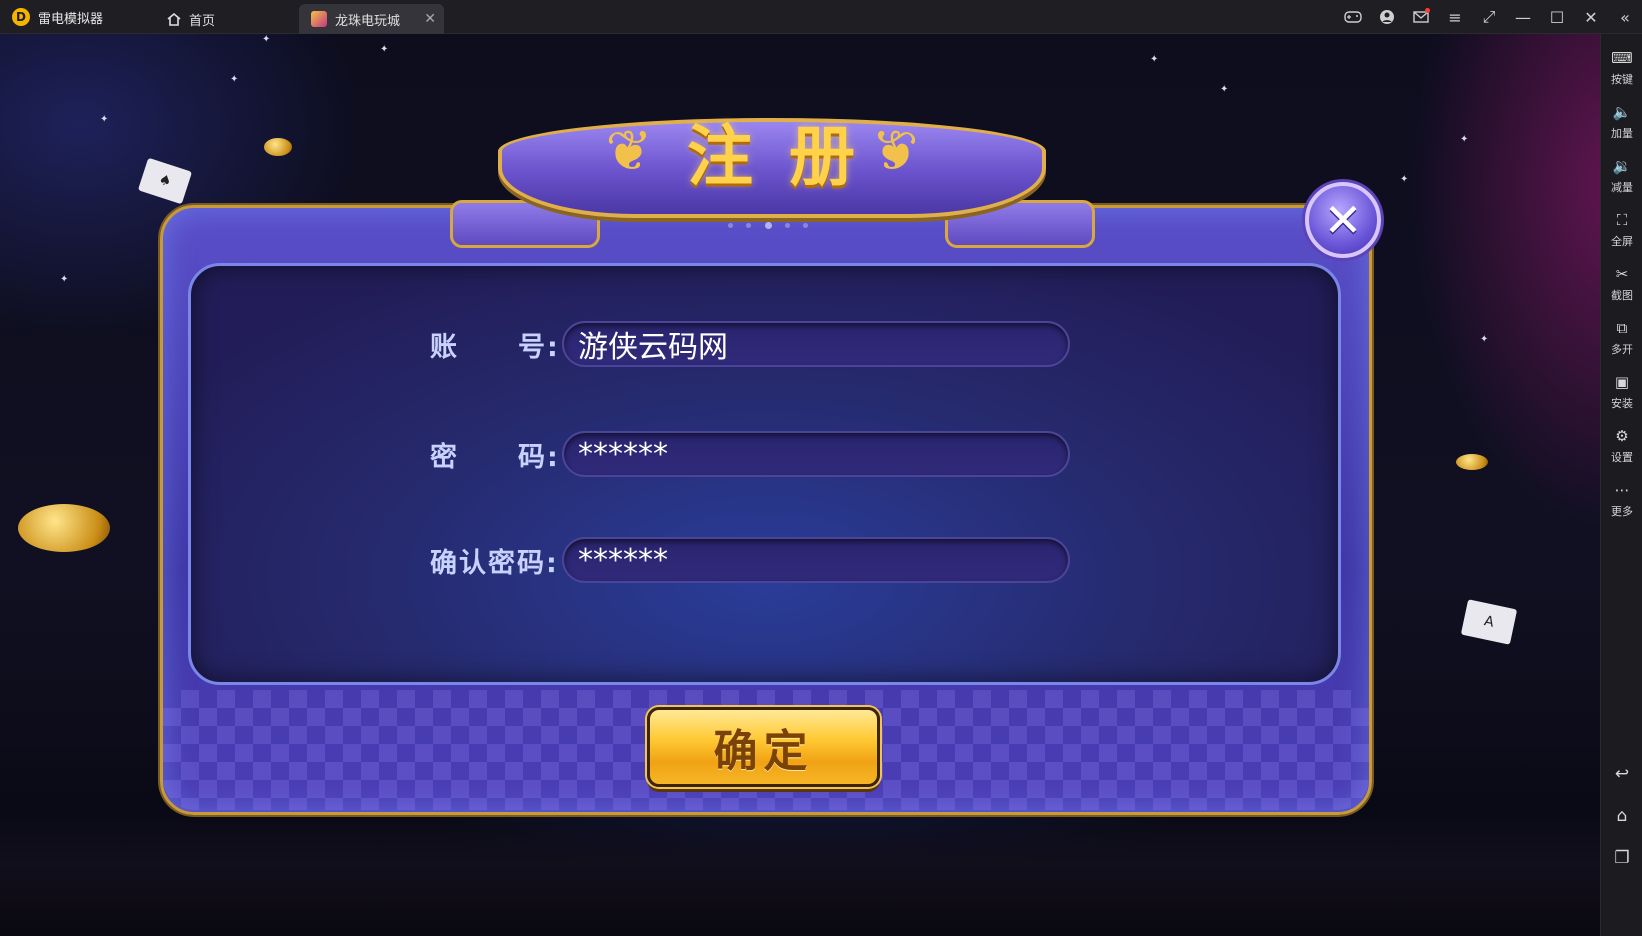 The width and height of the screenshot is (1642, 936). What do you see at coordinates (1455, 17) in the screenshot?
I see `menu-icon: ≡` at bounding box center [1455, 17].